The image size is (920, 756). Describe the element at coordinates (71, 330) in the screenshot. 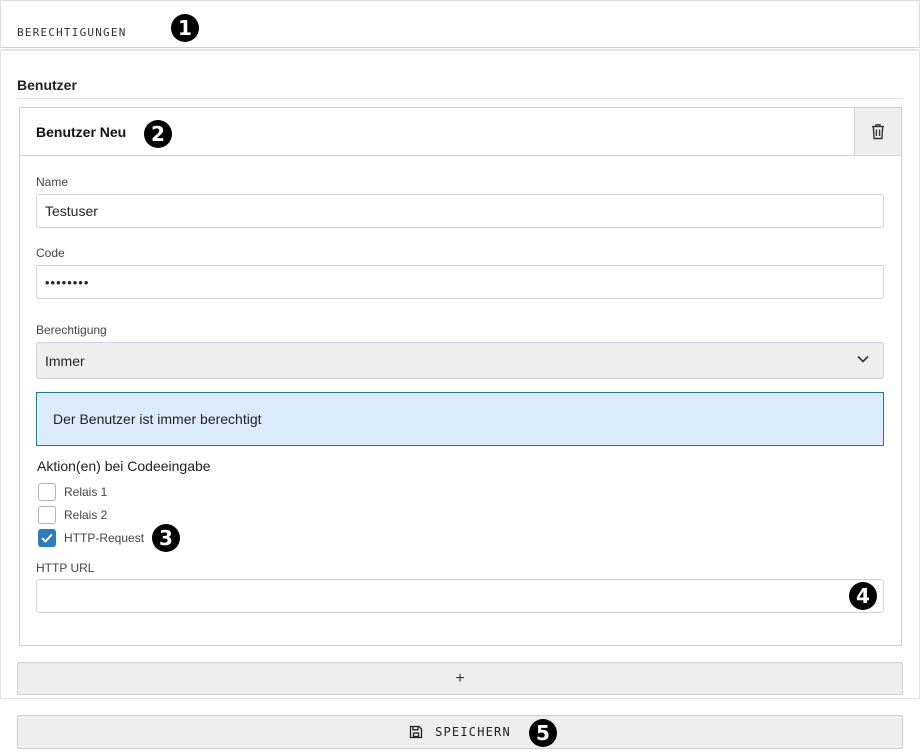

I see `permission-label: Berechtigung` at that location.